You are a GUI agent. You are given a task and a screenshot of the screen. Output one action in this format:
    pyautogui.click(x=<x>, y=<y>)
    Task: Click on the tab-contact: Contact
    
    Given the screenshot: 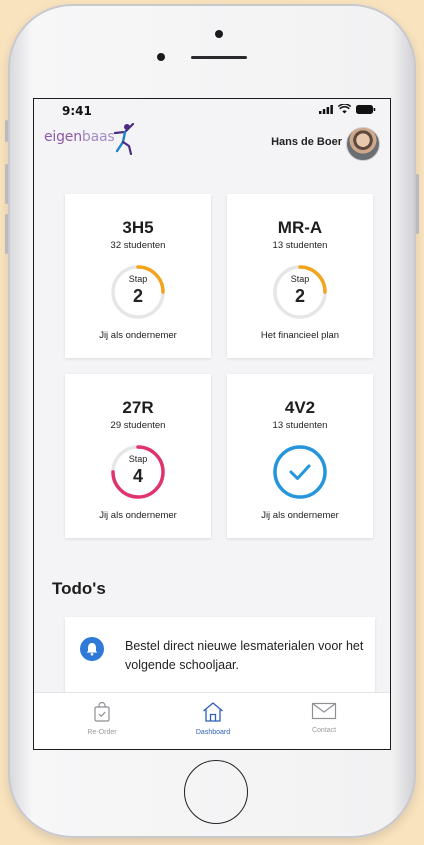 What is the action you would take?
    pyautogui.click(x=324, y=717)
    